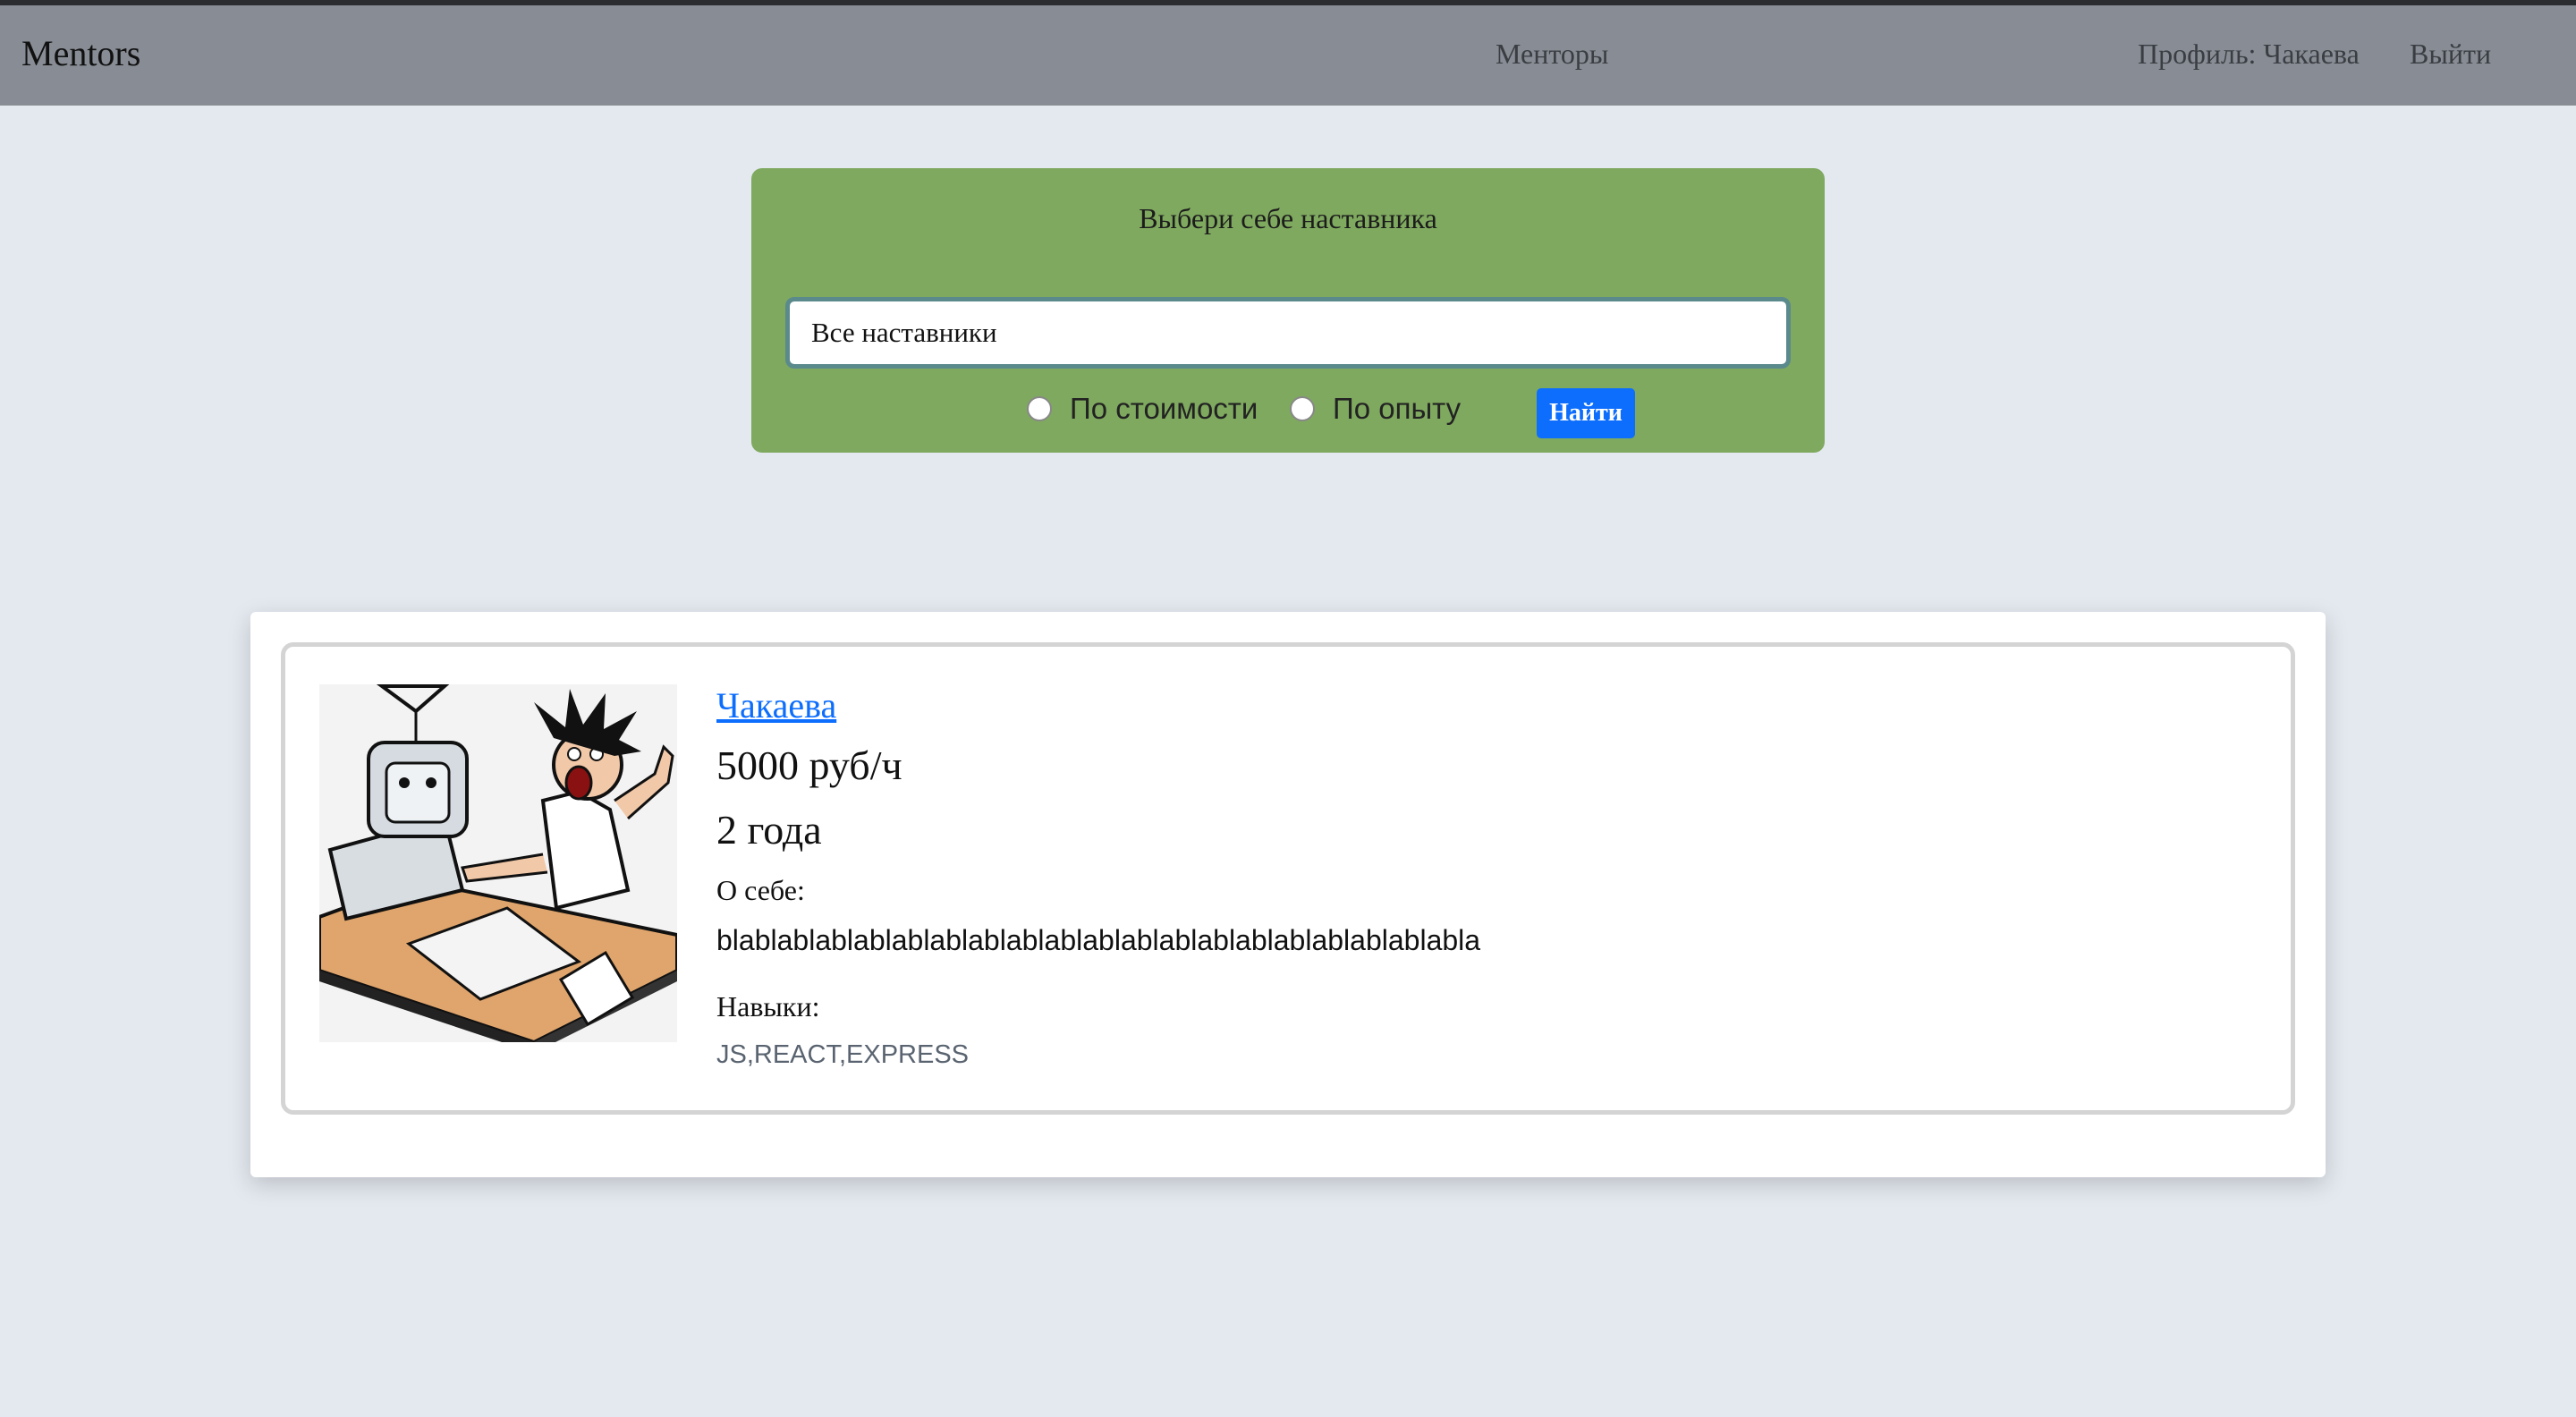  Describe the element at coordinates (1164, 408) in the screenshot. I see `radio-price-label: По стоимости` at that location.